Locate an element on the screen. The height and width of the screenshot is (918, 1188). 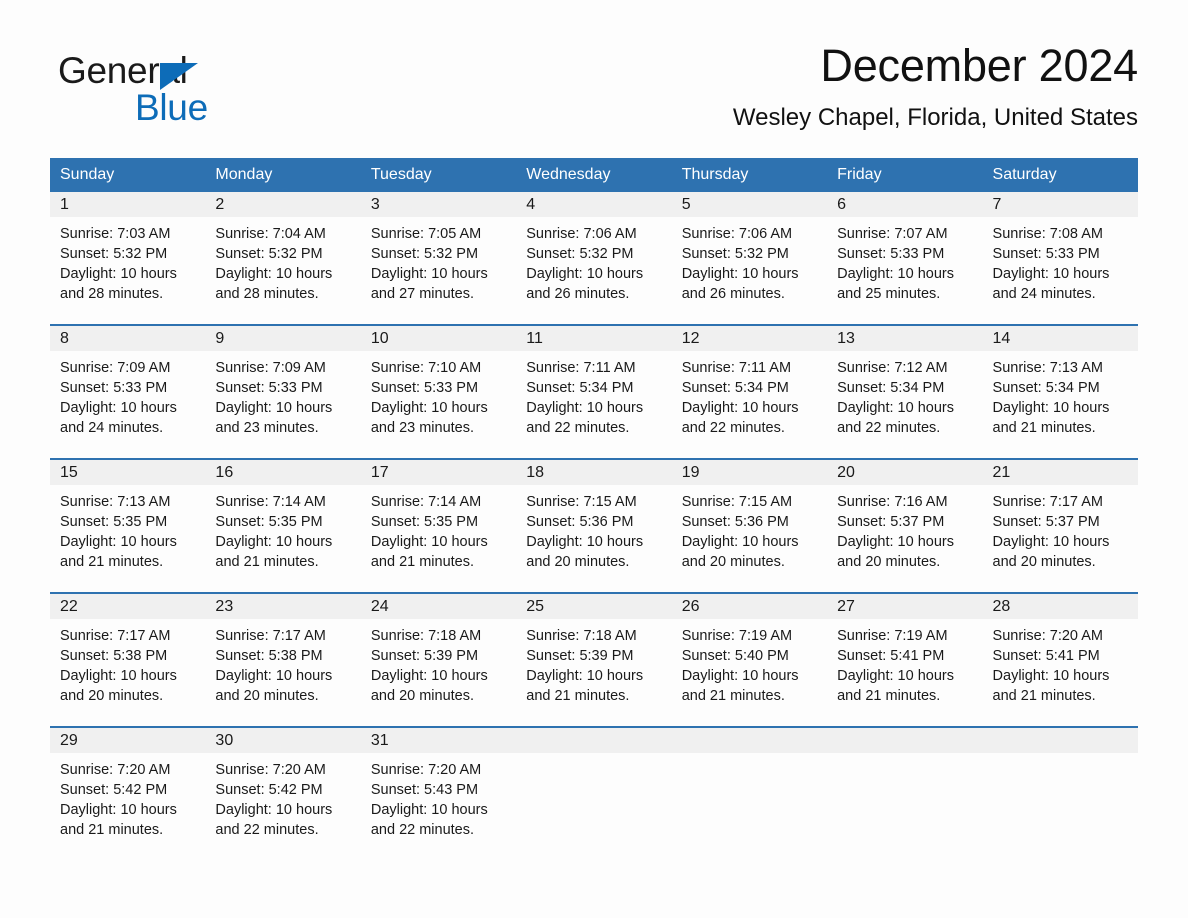
day-number: 30 is located at coordinates (283, 739).